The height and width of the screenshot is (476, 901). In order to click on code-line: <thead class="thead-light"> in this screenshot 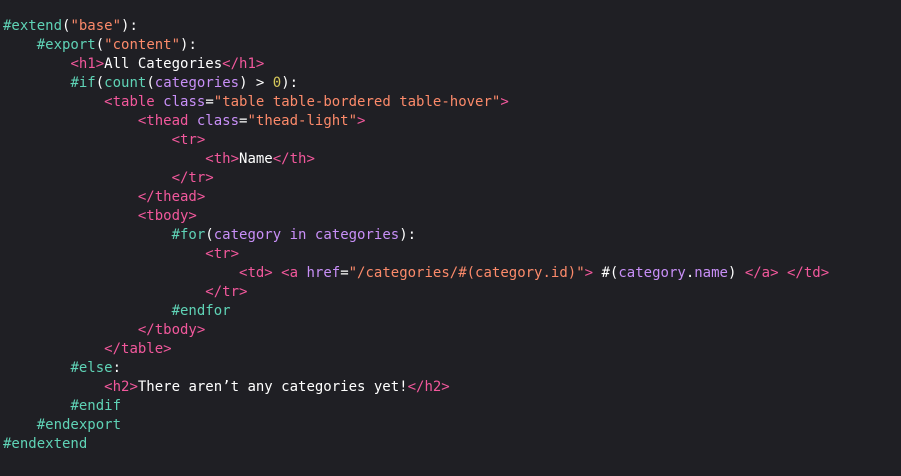, I will do `click(452, 121)`.